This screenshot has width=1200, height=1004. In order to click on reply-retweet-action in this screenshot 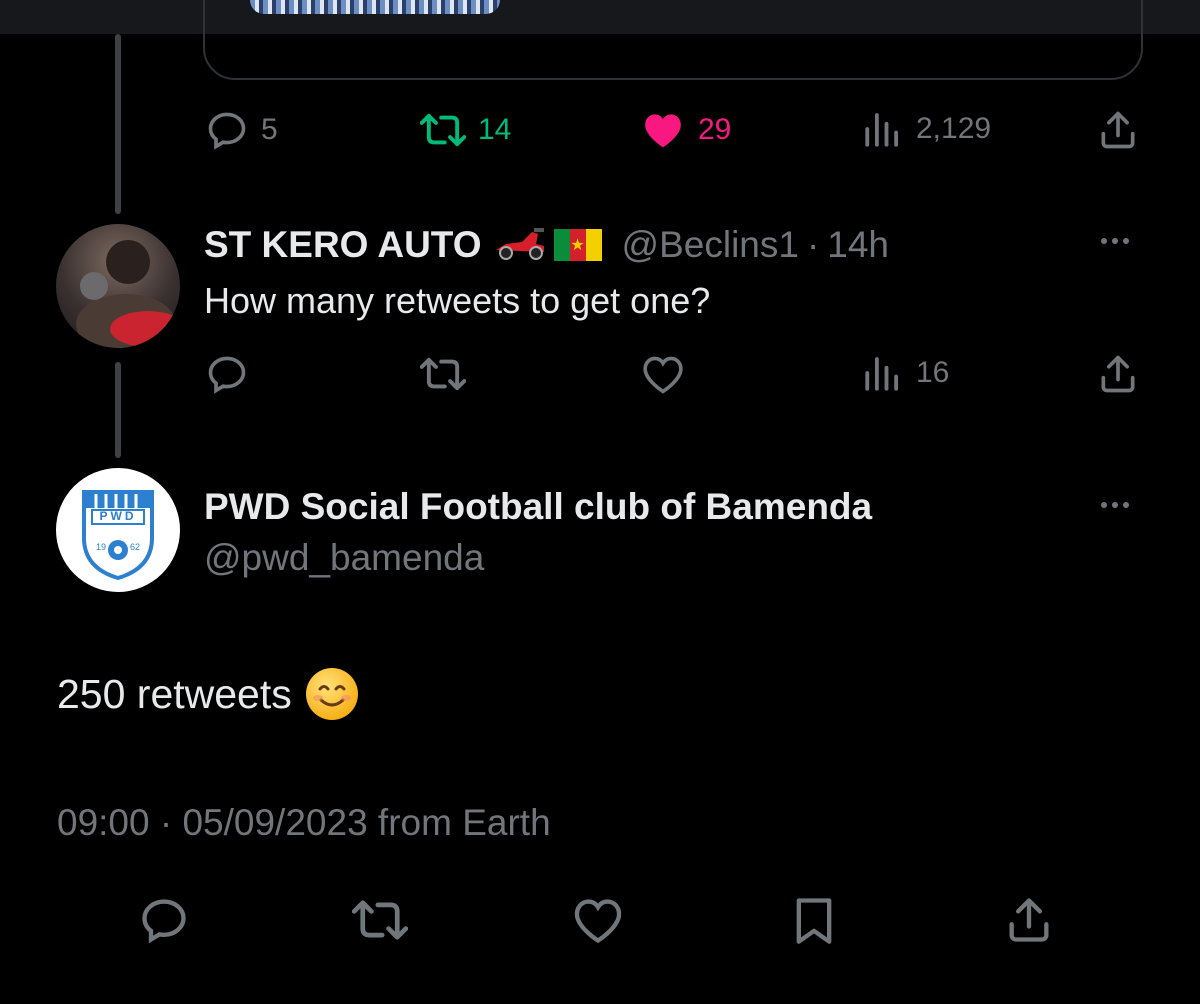, I will do `click(443, 374)`.